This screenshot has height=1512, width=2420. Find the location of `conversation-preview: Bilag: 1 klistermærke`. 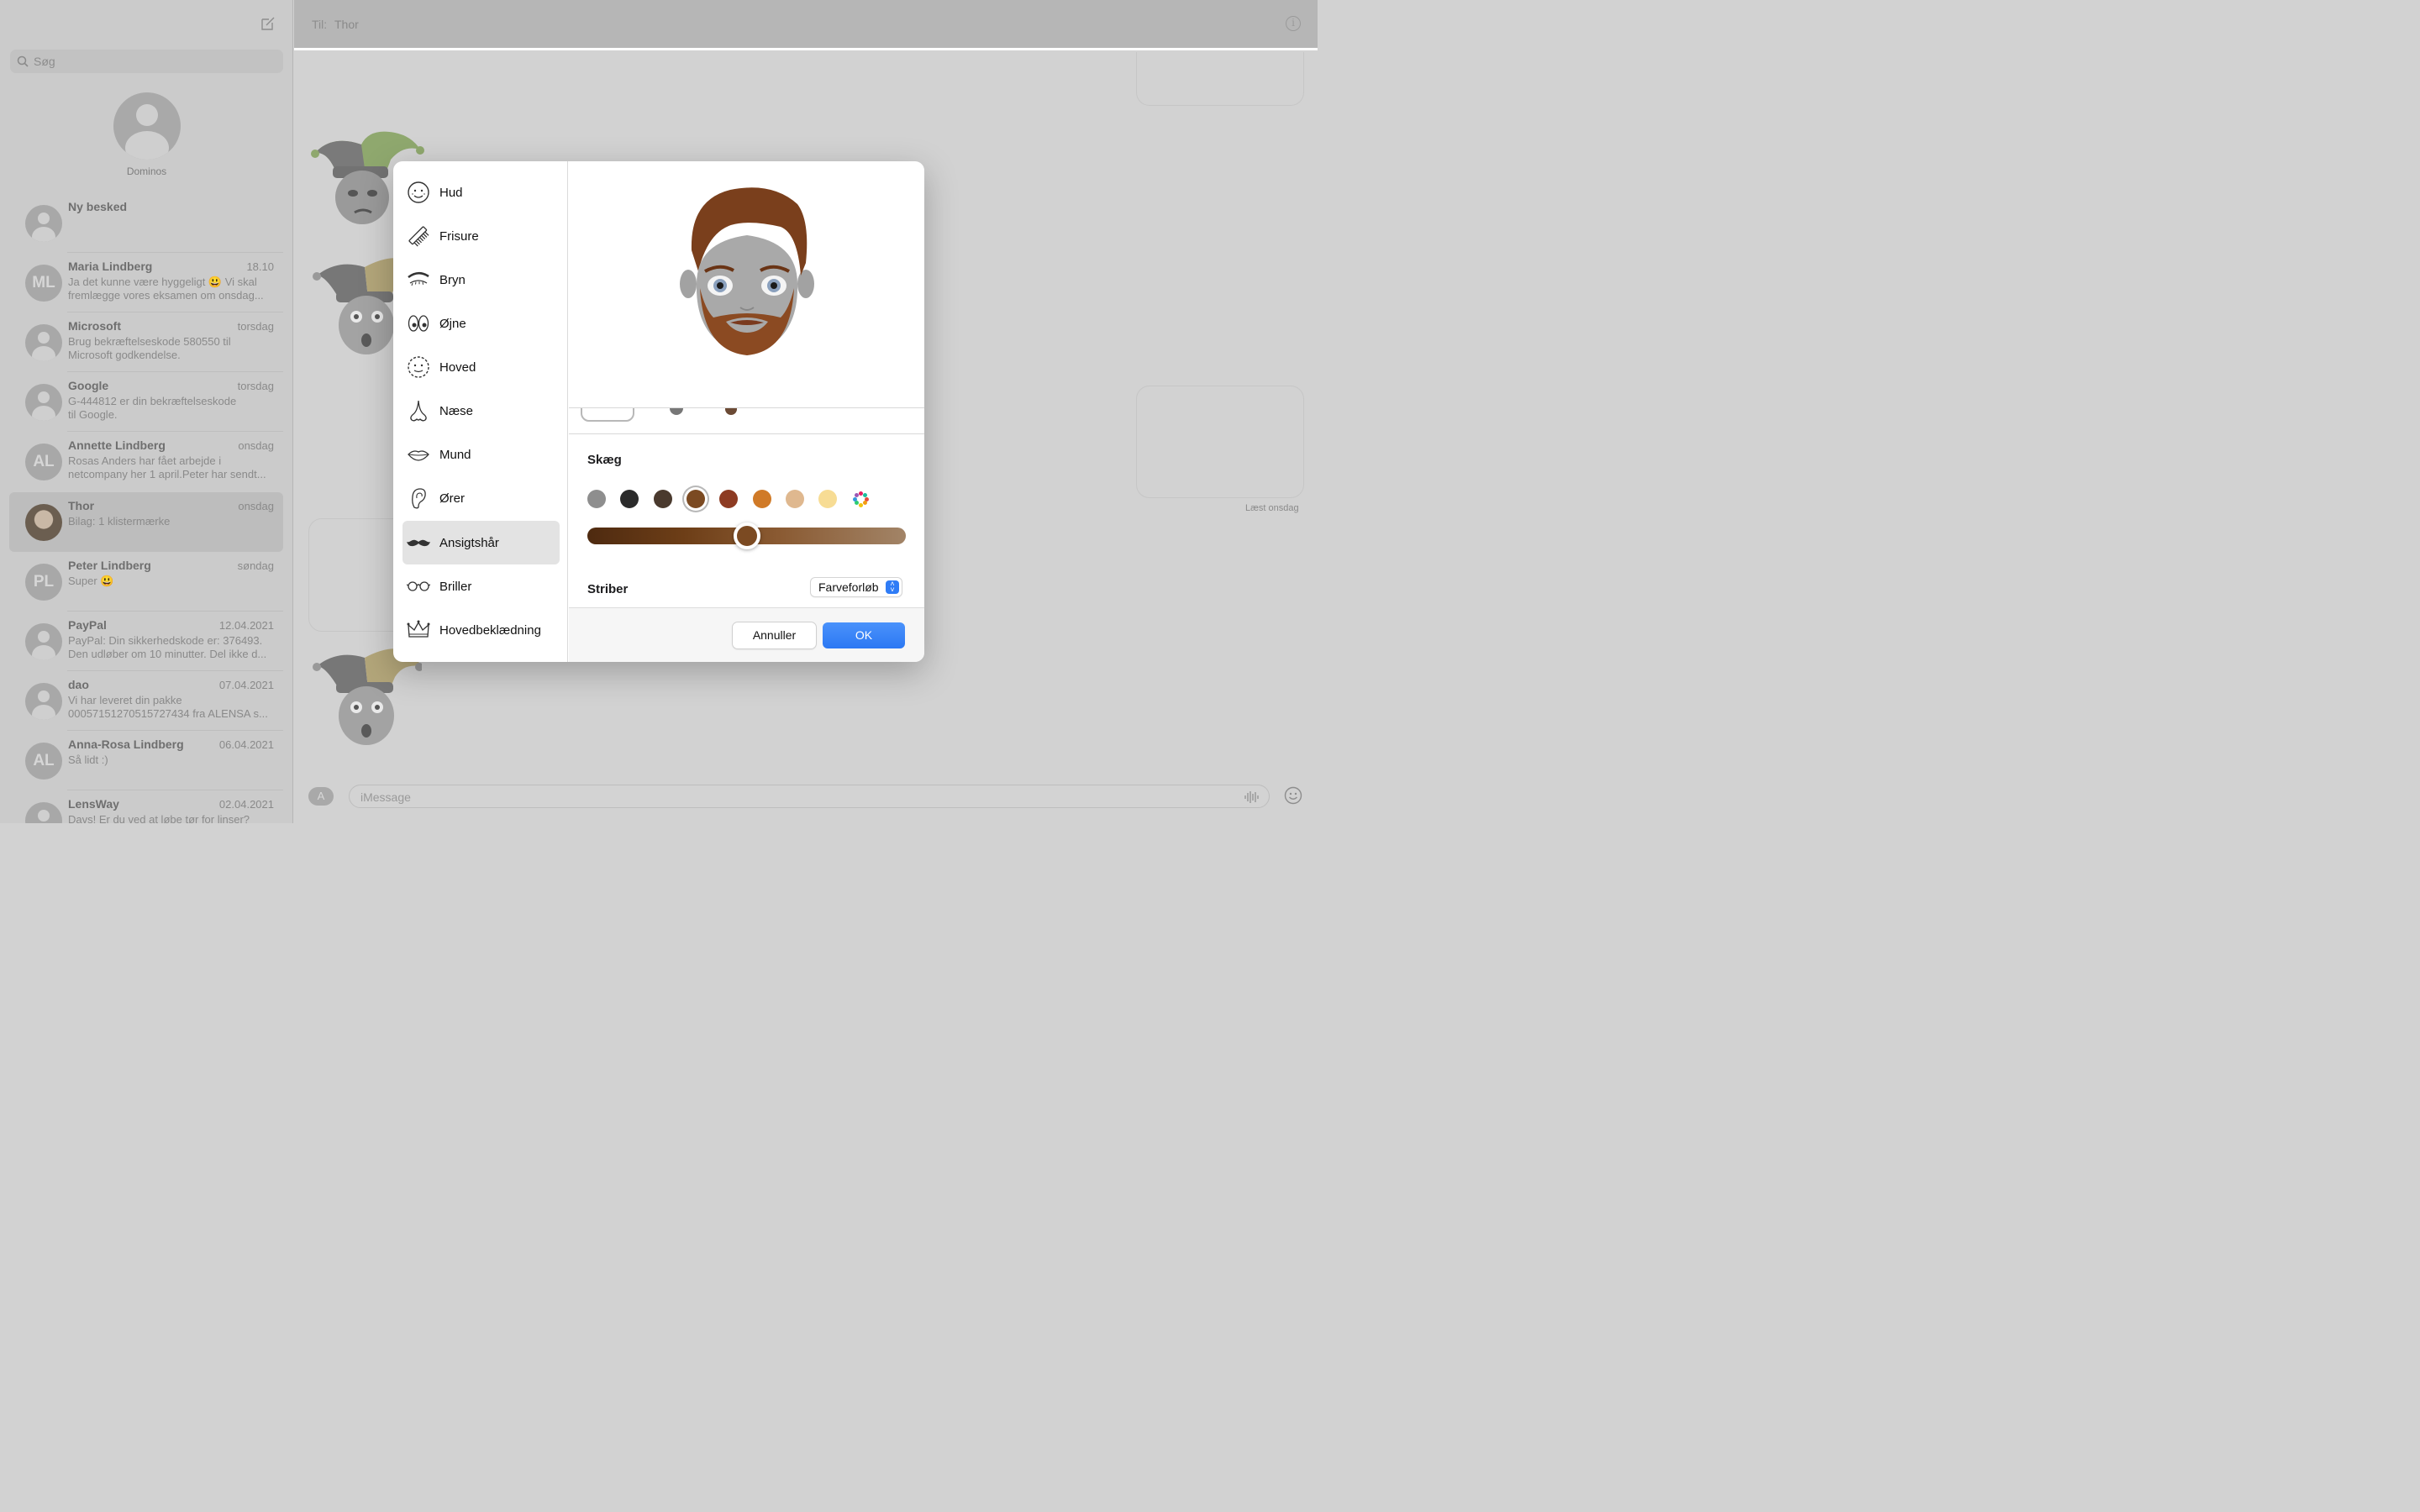

conversation-preview: Bilag: 1 klistermærke is located at coordinates (120, 521).